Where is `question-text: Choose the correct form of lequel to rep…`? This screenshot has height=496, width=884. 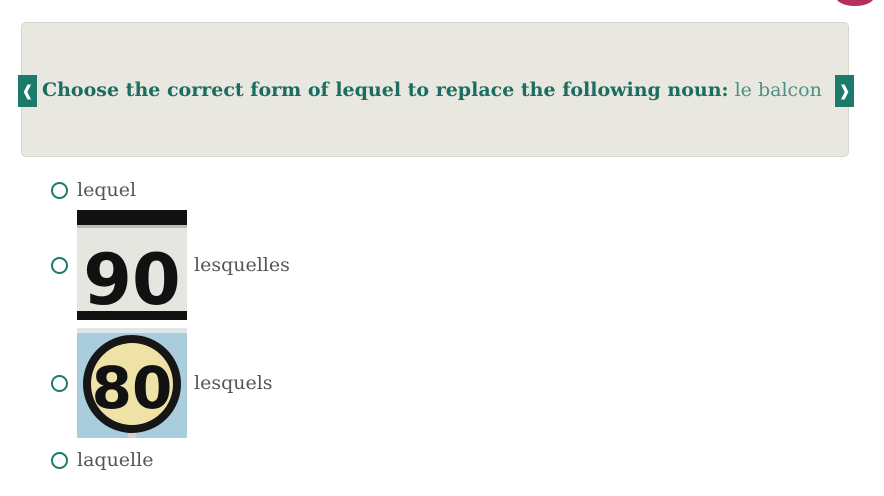 question-text: Choose the correct form of lequel to rep… is located at coordinates (432, 90).